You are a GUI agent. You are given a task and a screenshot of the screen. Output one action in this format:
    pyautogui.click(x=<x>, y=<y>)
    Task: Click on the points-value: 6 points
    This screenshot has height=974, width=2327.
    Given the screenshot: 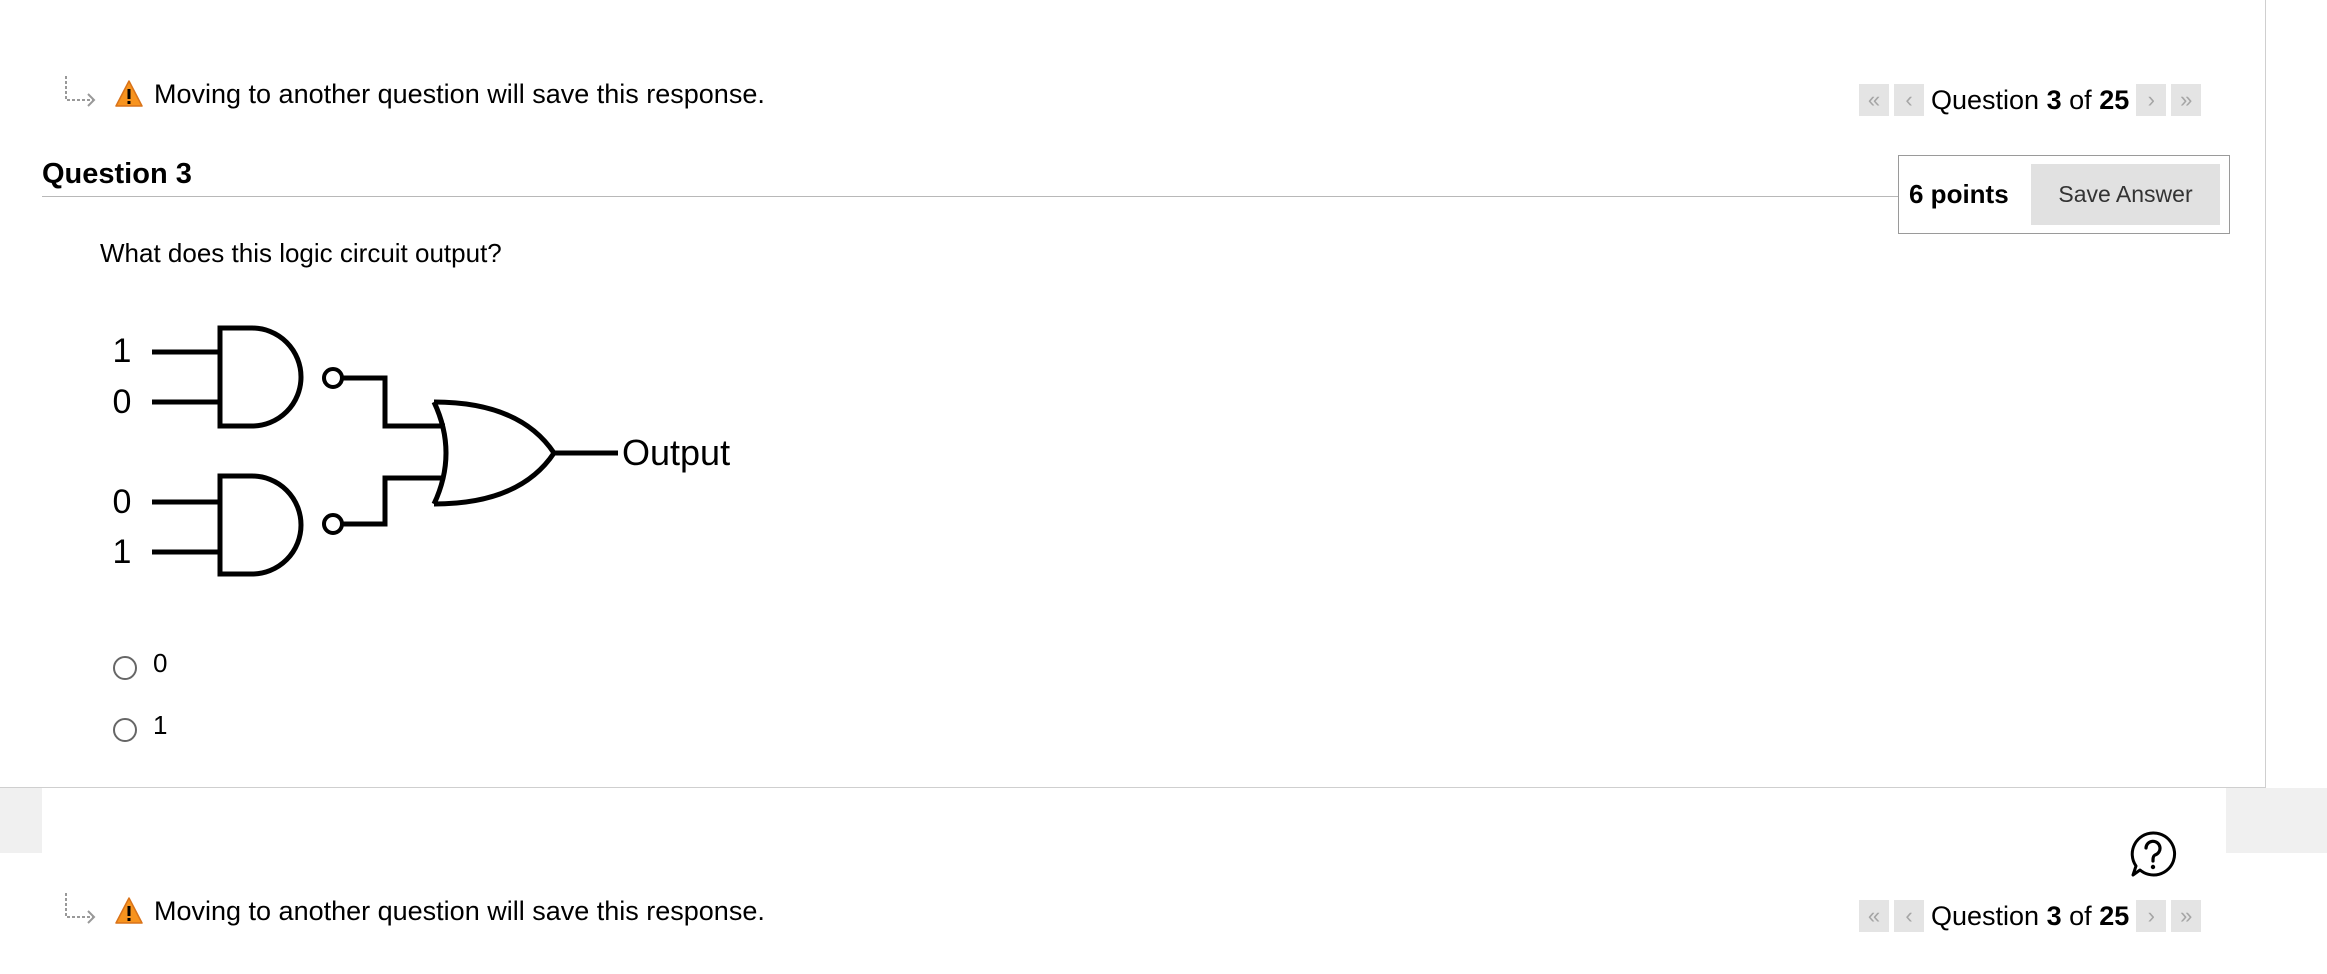 What is the action you would take?
    pyautogui.click(x=1959, y=194)
    